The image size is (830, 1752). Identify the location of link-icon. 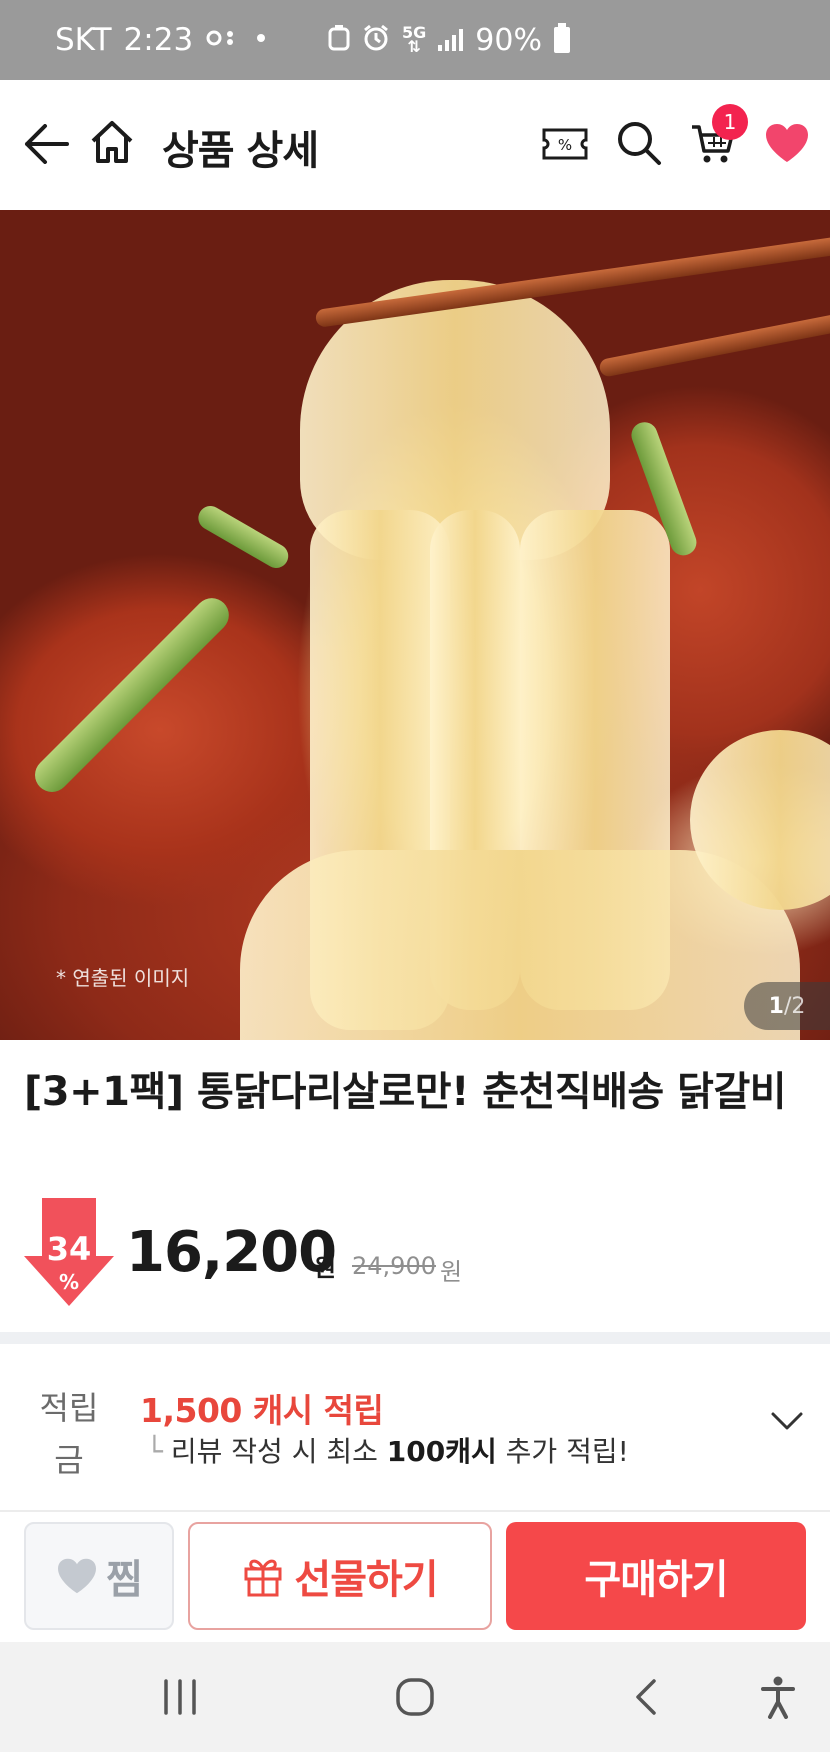
(222, 40).